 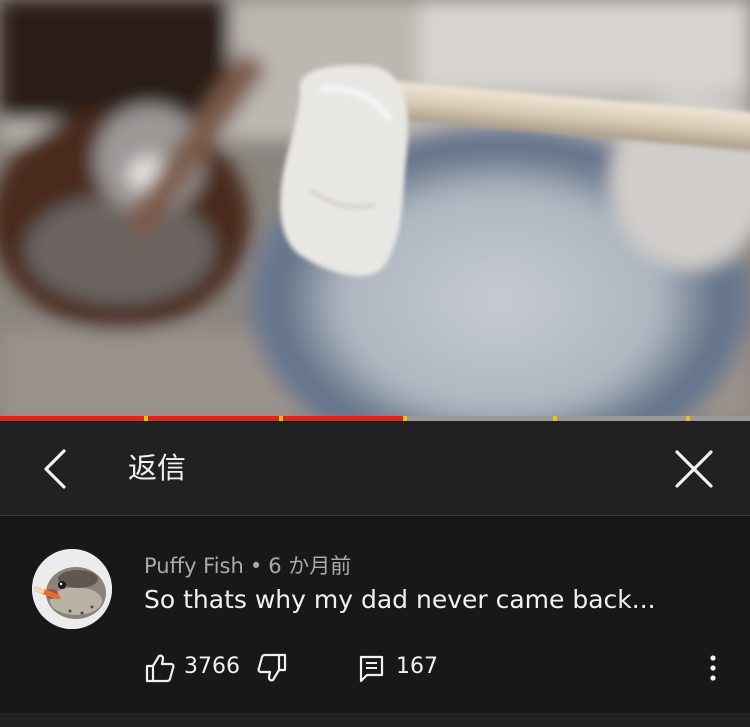 What do you see at coordinates (310, 566) in the screenshot?
I see `comment-time: 6 か月前` at bounding box center [310, 566].